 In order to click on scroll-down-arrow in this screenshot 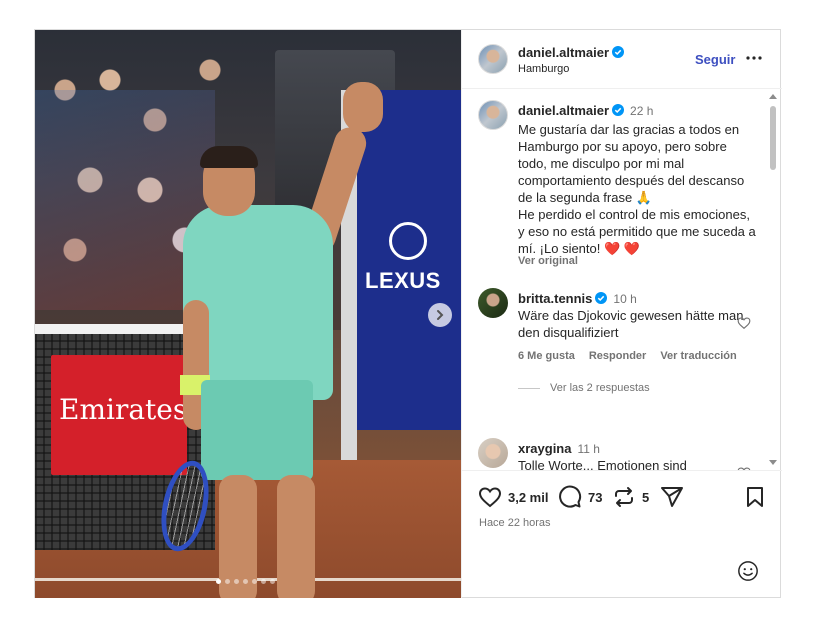, I will do `click(773, 462)`.